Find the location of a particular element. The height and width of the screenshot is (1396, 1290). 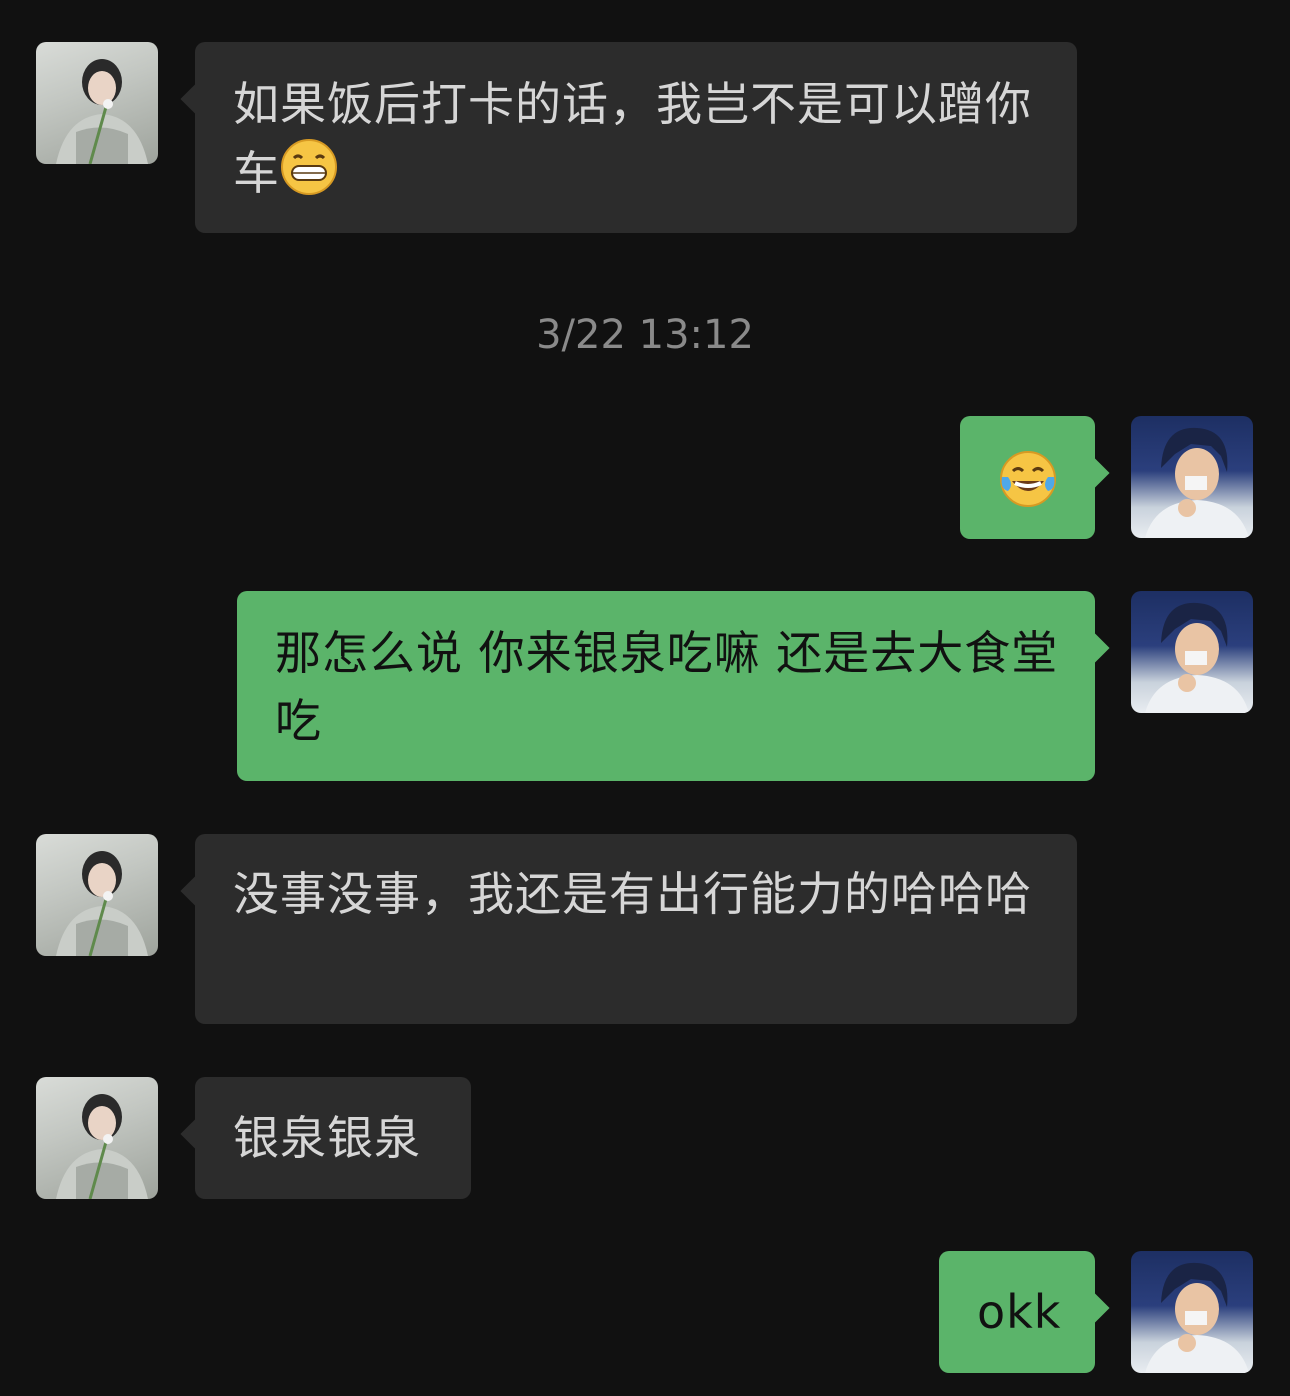

message-bubble-outgoing: 那怎么说 你来银泉吃嘛 还是去大食堂吃 is located at coordinates (673, 686).